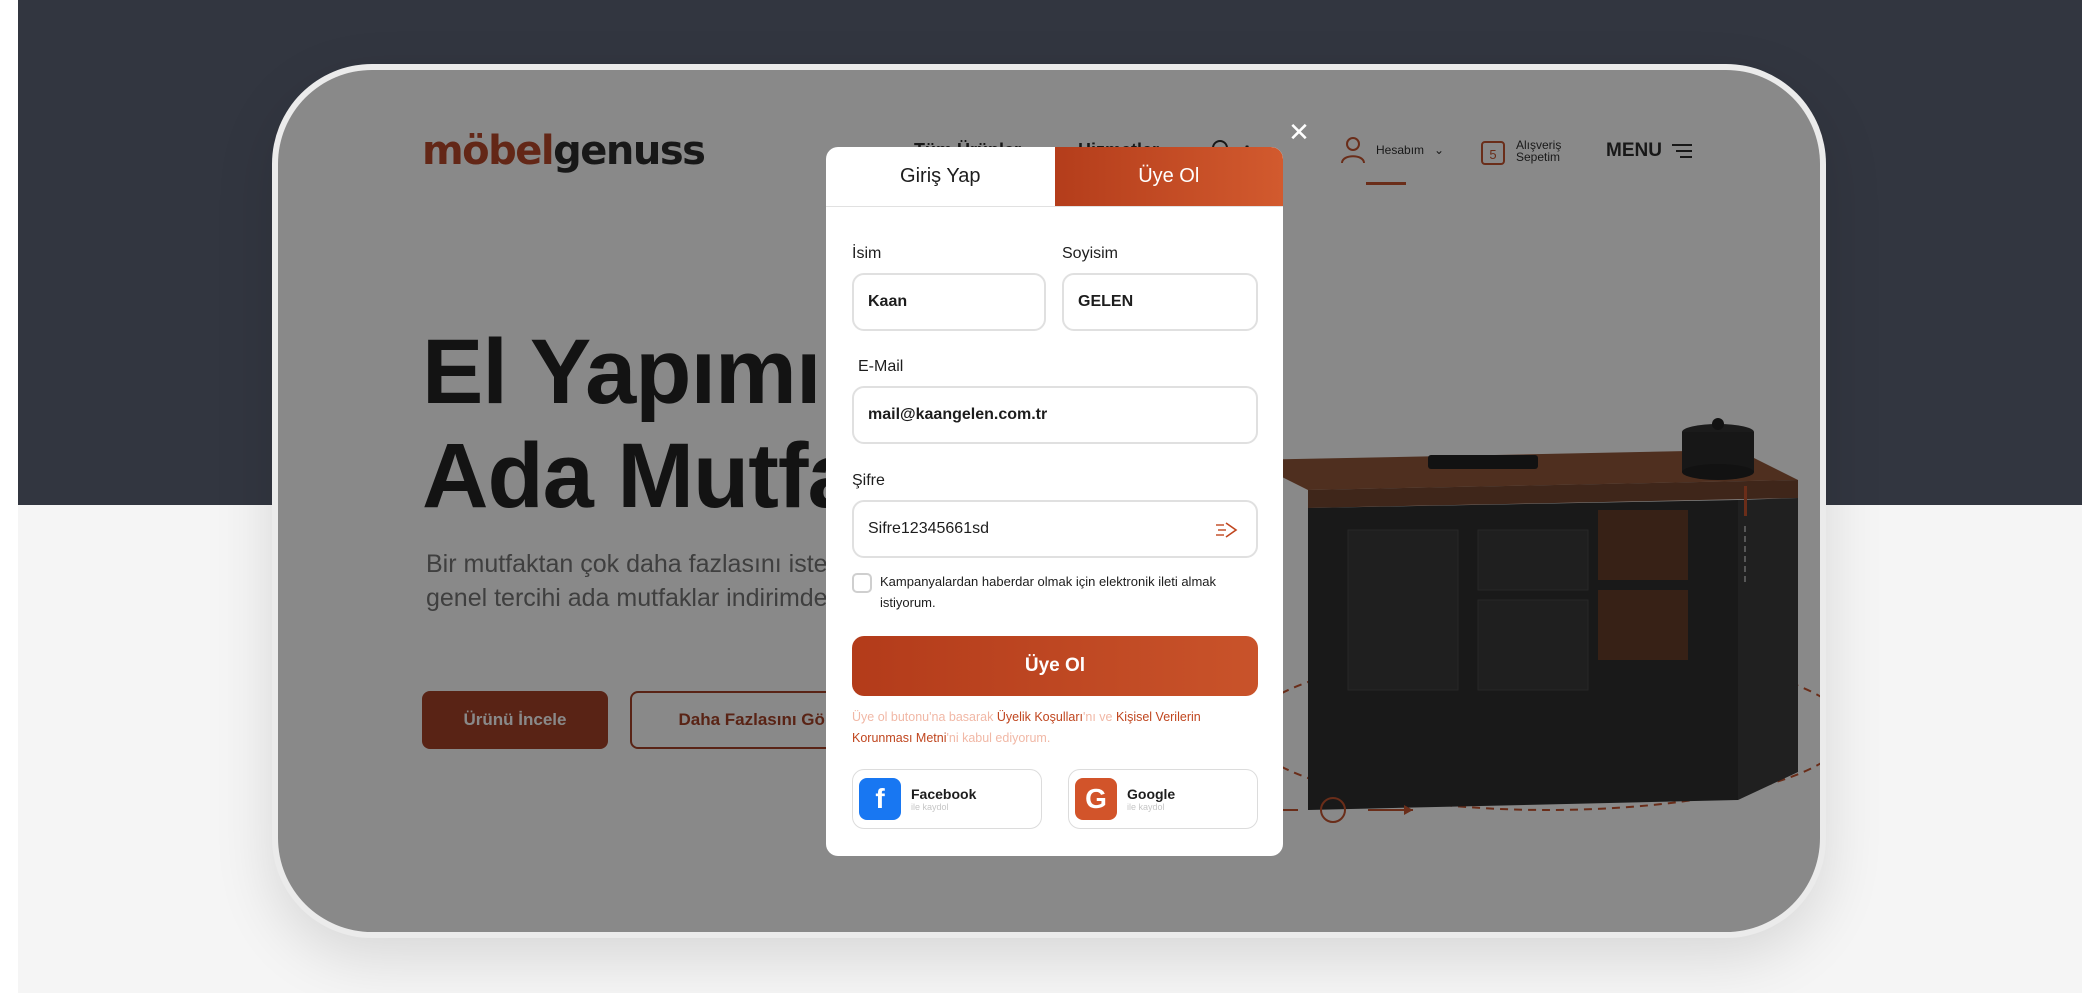  Describe the element at coordinates (867, 253) in the screenshot. I see `first-name-label: İsim` at that location.